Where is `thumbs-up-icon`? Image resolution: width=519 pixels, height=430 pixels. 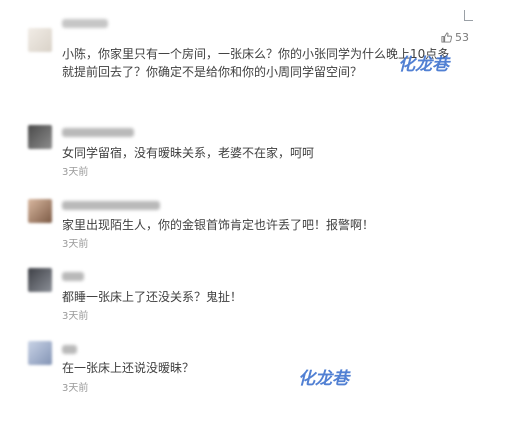
thumbs-up-icon is located at coordinates (446, 37).